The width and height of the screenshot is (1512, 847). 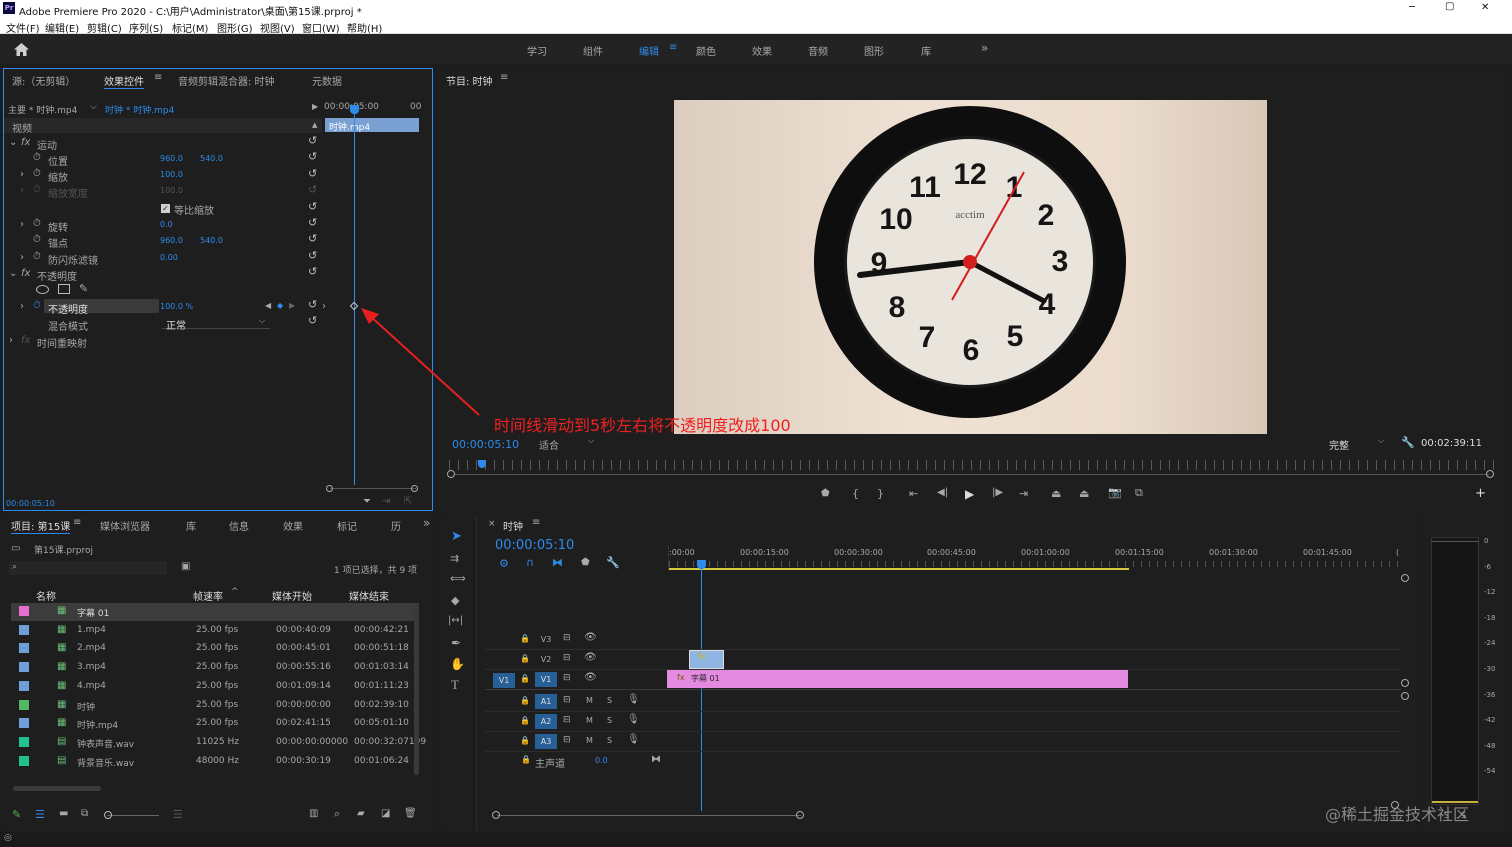 What do you see at coordinates (108, 815) in the screenshot?
I see `zoom-slider-handle` at bounding box center [108, 815].